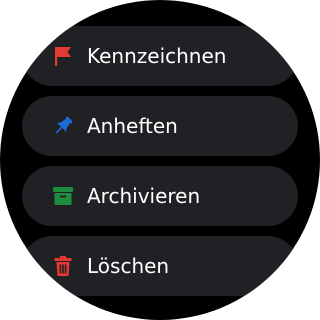 The width and height of the screenshot is (320, 320). I want to click on trash-icon, so click(63, 266).